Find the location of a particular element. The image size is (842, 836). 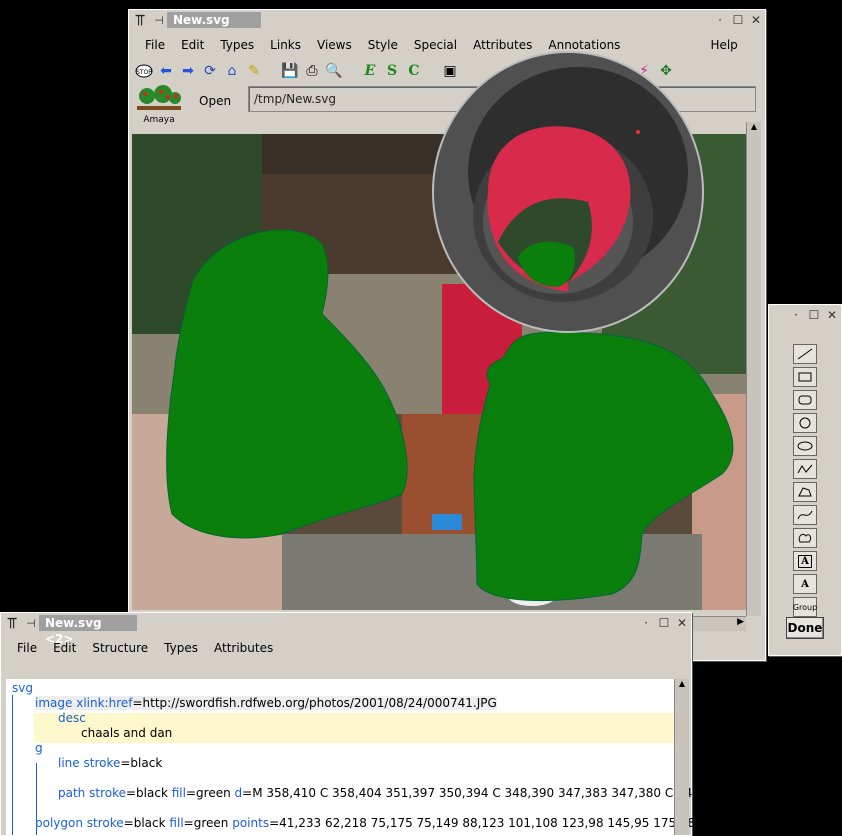

circle-tool-button is located at coordinates (805, 423).